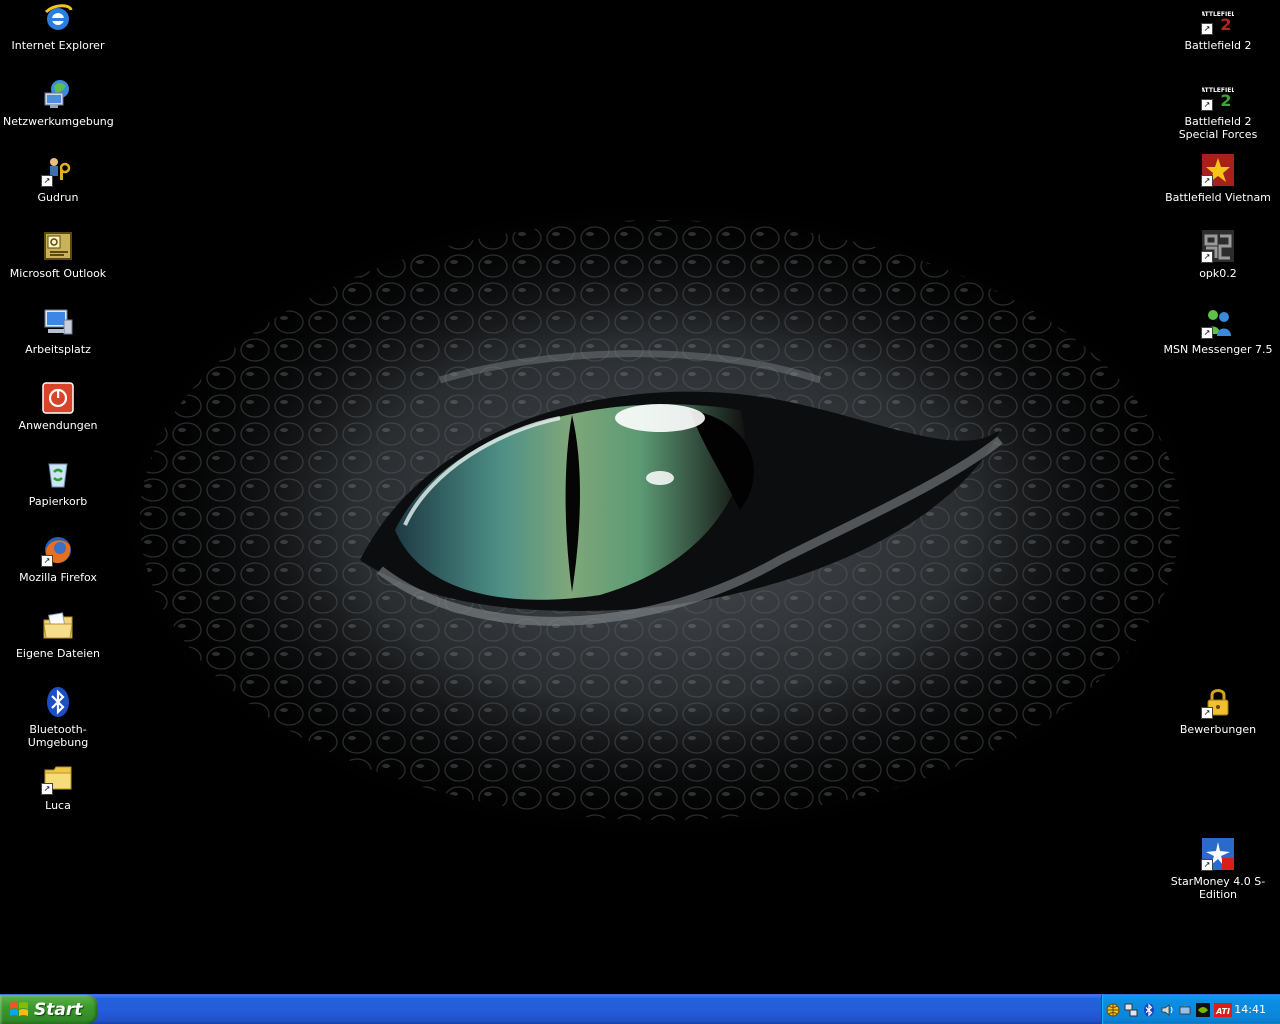 This screenshot has width=1280, height=1024. Describe the element at coordinates (1218, 273) in the screenshot. I see `desktop-icon-label: opk0.2` at that location.